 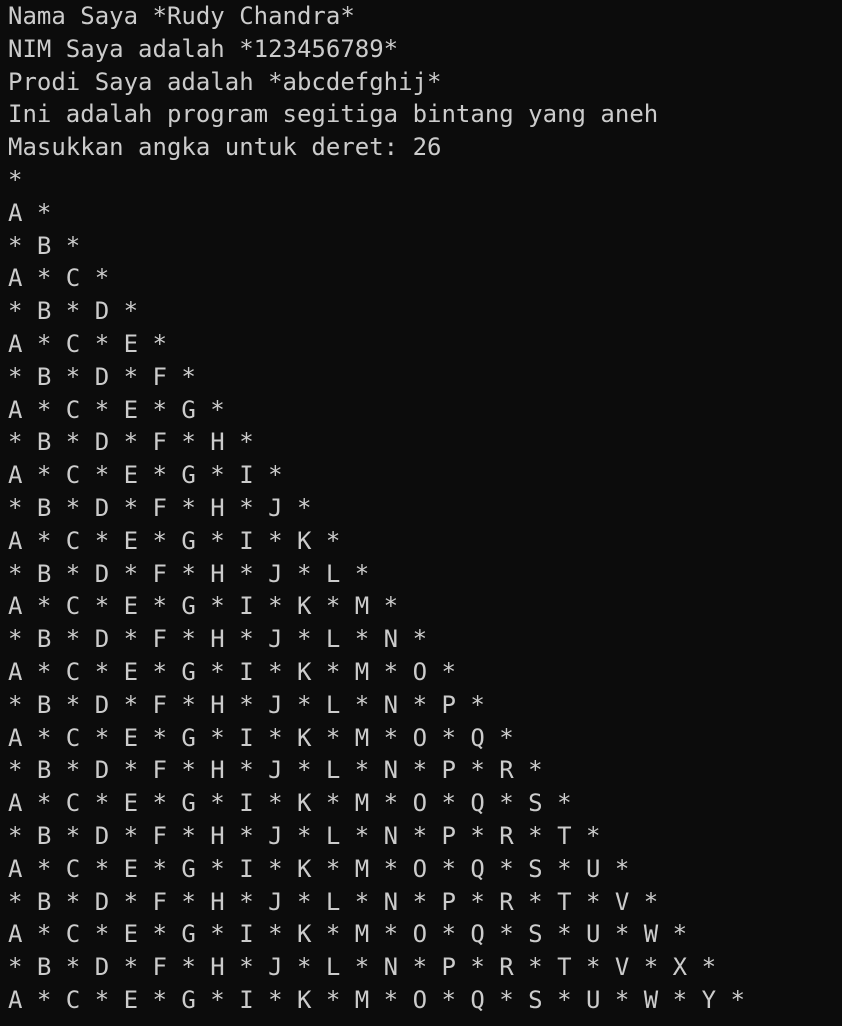 What do you see at coordinates (181, 16) in the screenshot?
I see `output-line-name: Nama Saya *Rudy Chandra*` at bounding box center [181, 16].